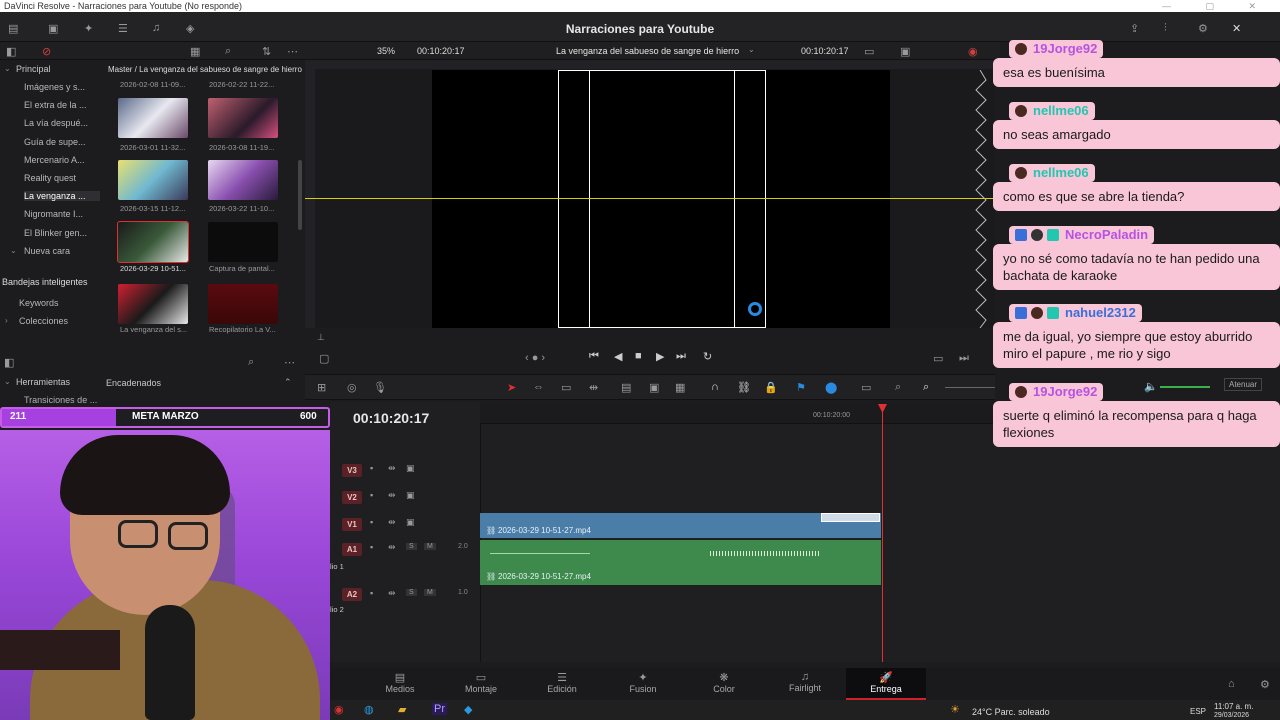 The height and width of the screenshot is (720, 1280). I want to click on overwrite-icon: ▣, so click(654, 387).